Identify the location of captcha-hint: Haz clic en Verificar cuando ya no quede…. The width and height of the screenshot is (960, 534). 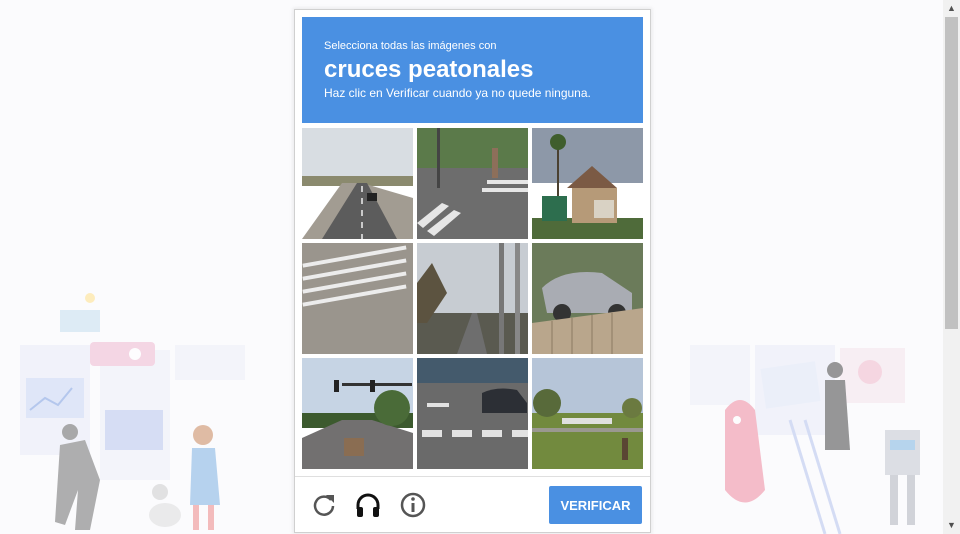
(457, 93).